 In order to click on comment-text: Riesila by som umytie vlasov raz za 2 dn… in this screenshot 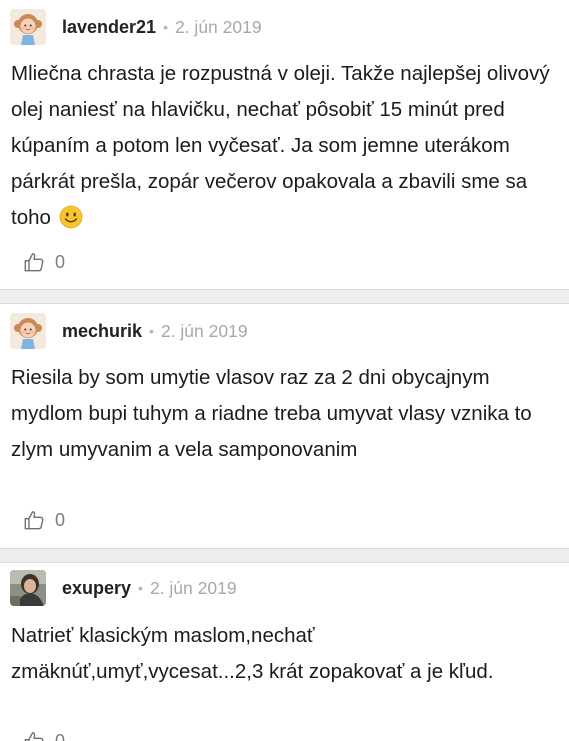, I will do `click(271, 413)`.